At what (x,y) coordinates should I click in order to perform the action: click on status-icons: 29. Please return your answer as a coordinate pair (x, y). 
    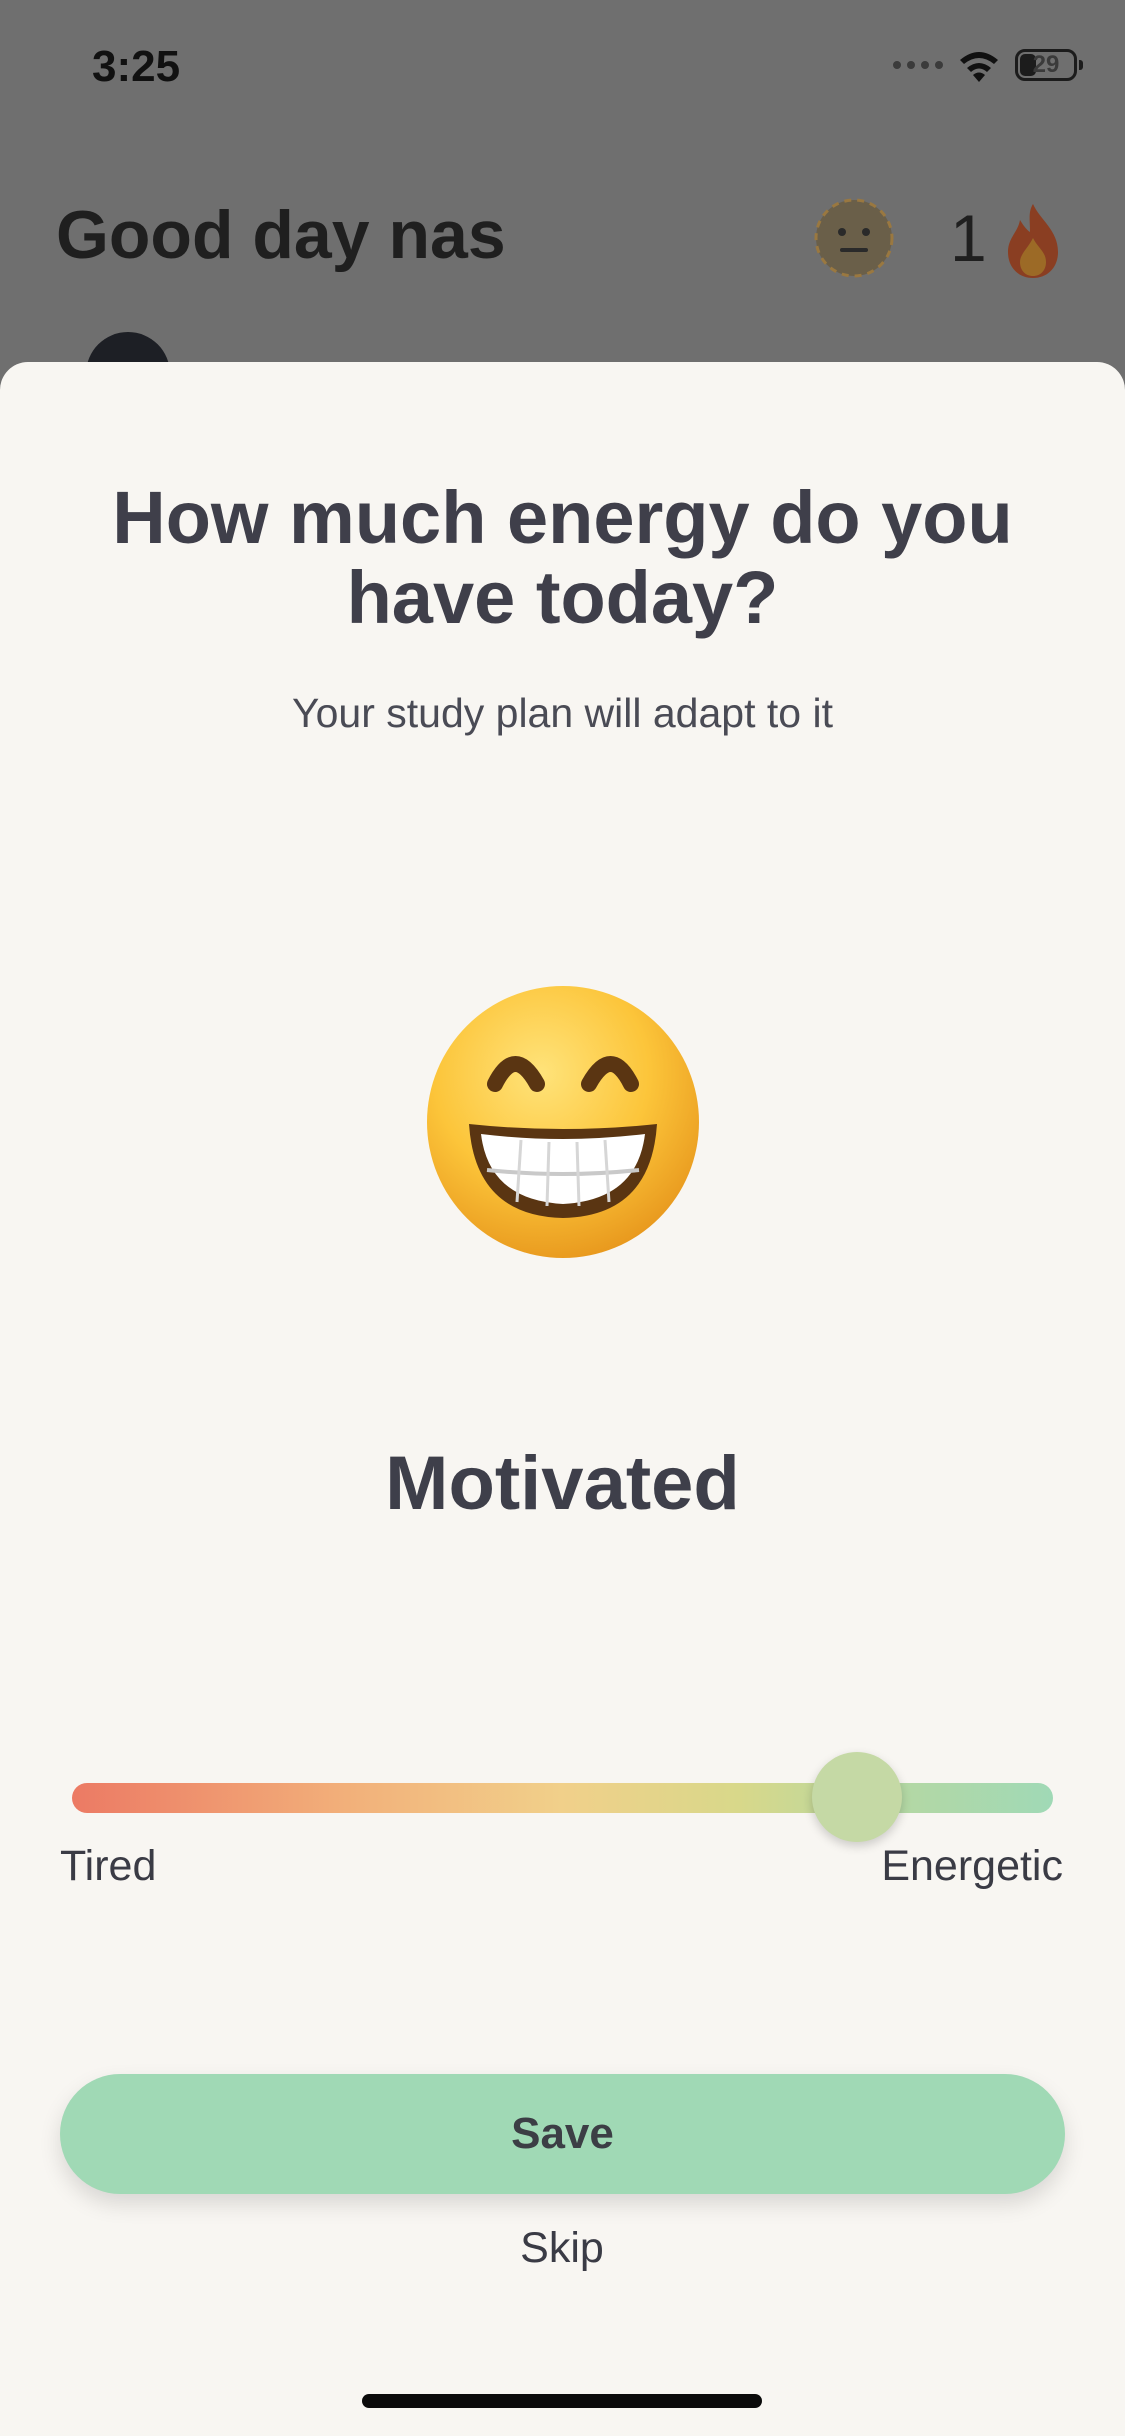
    Looking at the image, I should click on (988, 65).